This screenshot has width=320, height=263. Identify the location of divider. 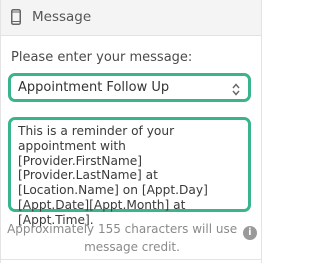
(131, 259).